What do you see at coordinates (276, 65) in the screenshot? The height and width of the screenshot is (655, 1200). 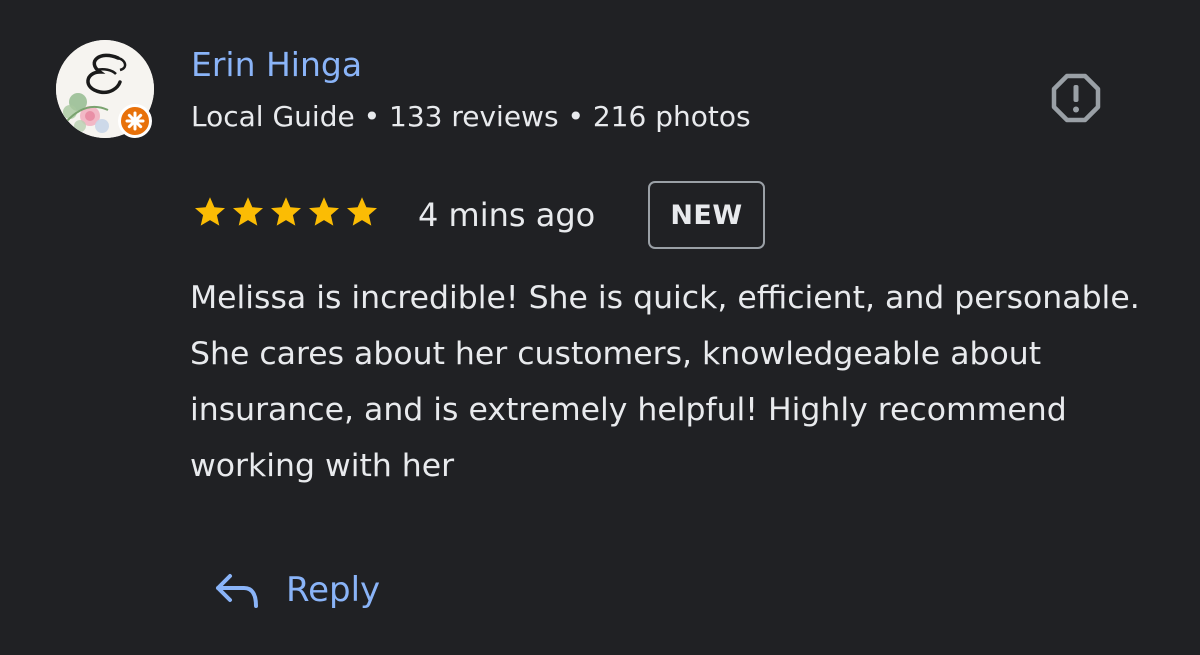 I see `reviewer-name: Erin Hinga` at bounding box center [276, 65].